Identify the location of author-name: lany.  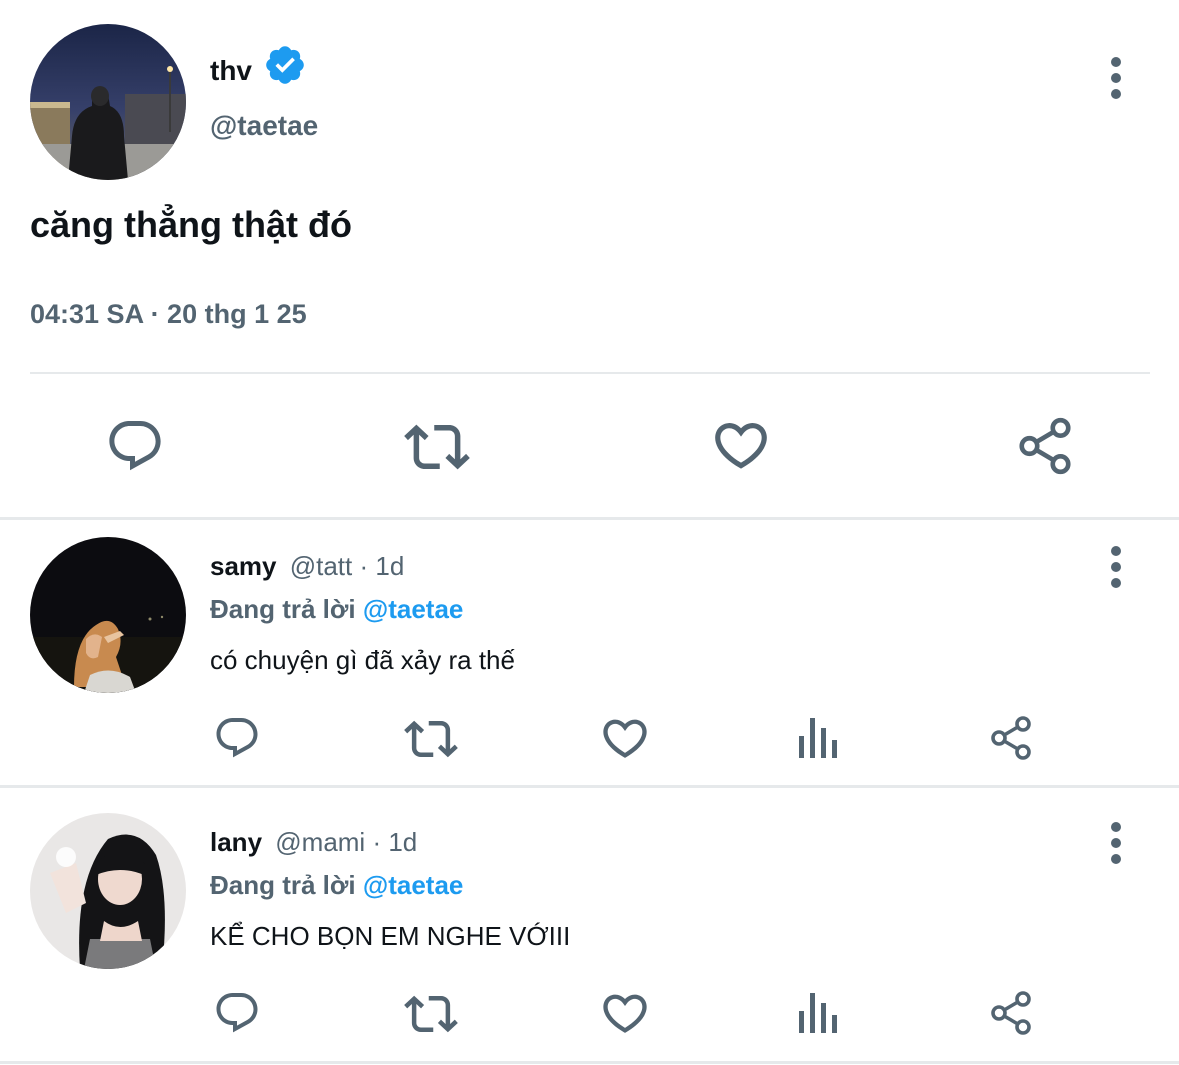
(236, 842).